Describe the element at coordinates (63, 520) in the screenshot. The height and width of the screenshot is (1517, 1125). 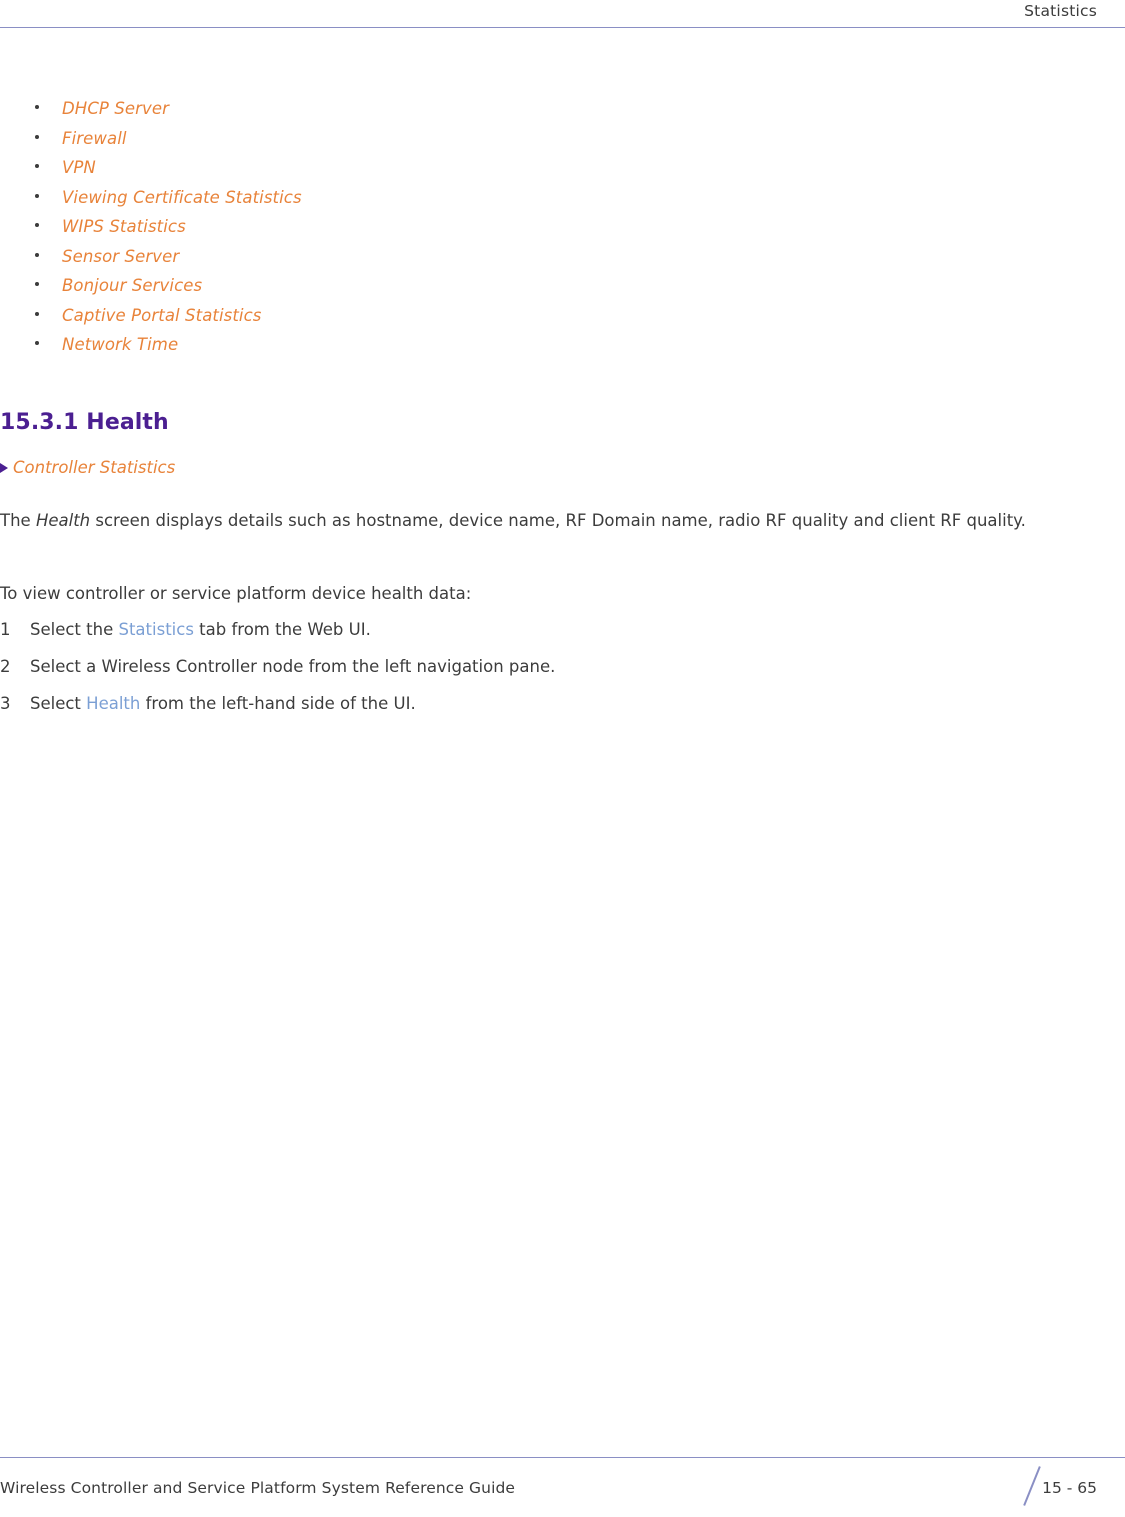
I see `intro-text-emphasis: Health` at that location.